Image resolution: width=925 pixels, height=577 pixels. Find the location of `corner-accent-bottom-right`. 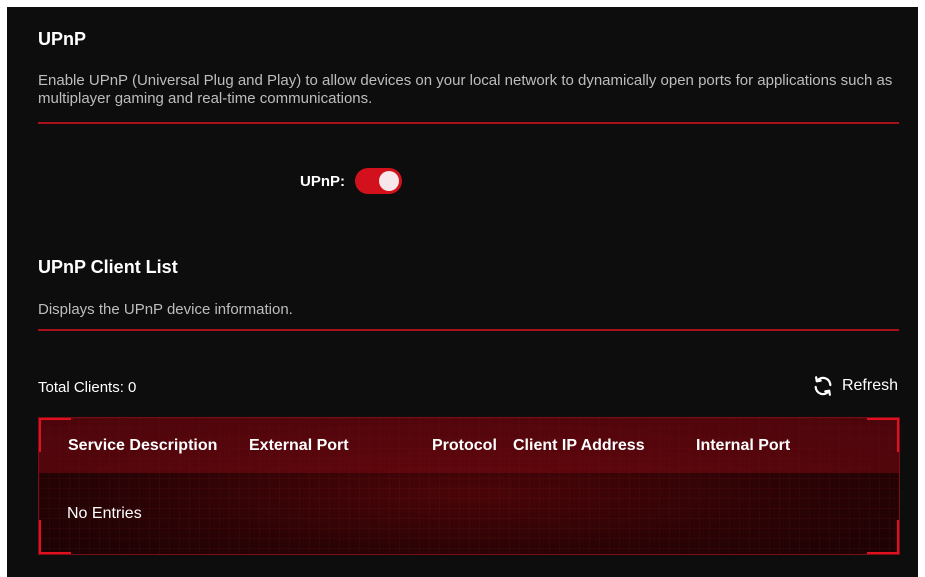

corner-accent-bottom-right is located at coordinates (883, 537).